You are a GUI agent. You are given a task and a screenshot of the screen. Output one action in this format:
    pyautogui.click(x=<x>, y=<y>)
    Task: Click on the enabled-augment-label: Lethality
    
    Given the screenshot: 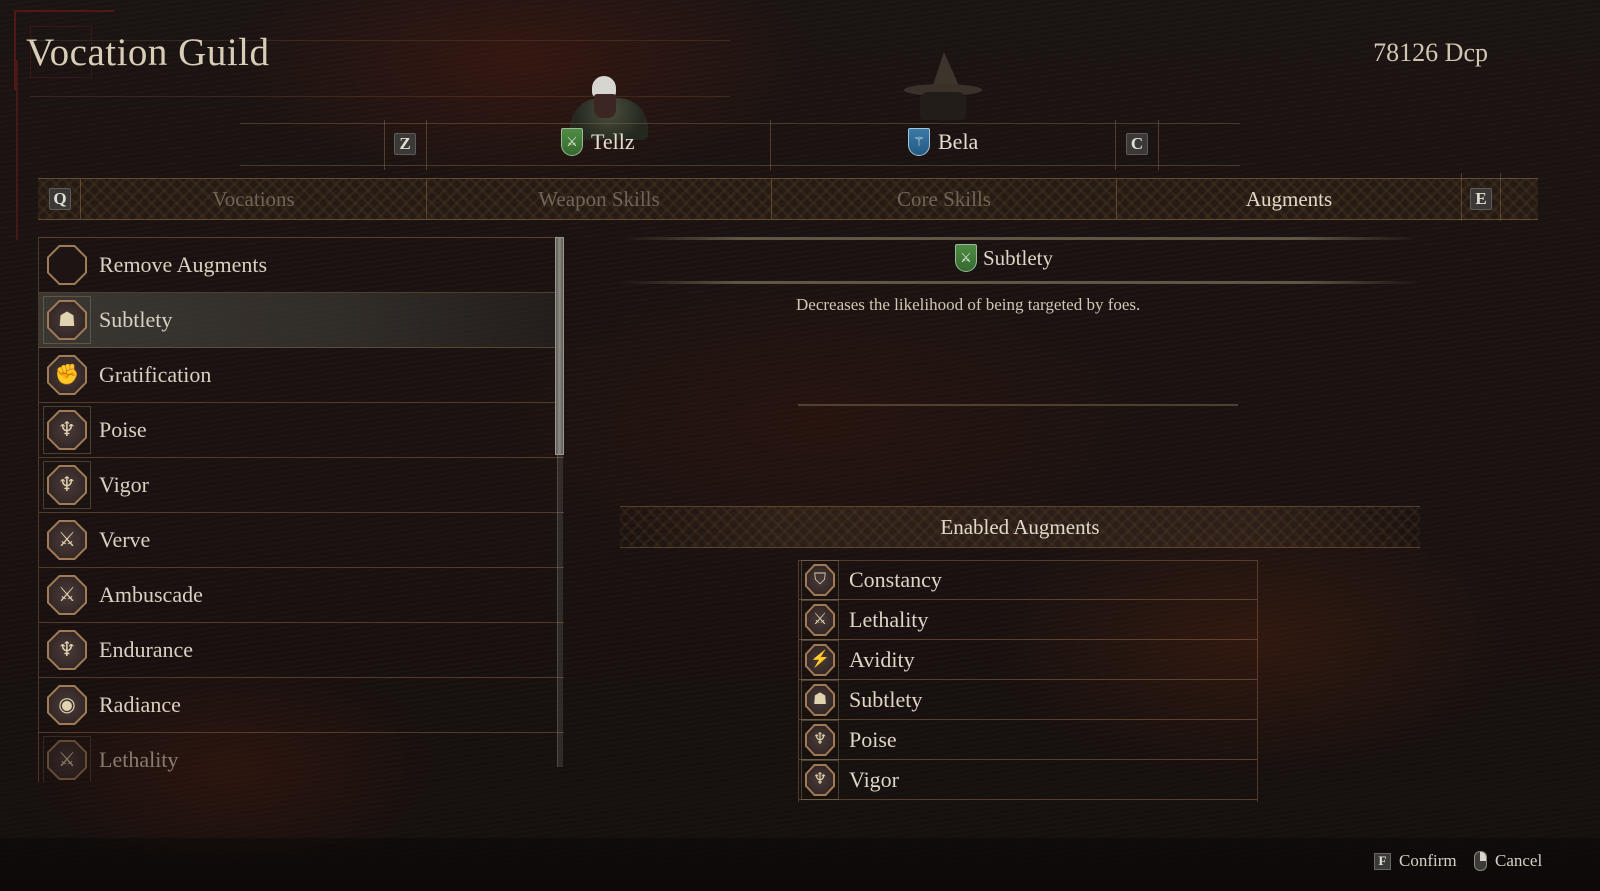 What is the action you would take?
    pyautogui.click(x=889, y=619)
    